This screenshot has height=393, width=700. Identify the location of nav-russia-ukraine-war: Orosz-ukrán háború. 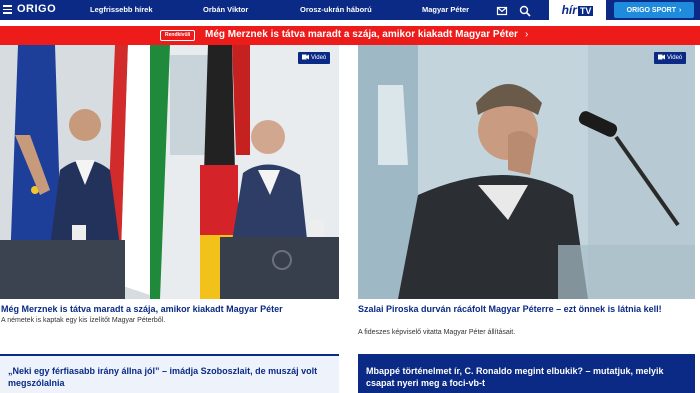
(336, 9).